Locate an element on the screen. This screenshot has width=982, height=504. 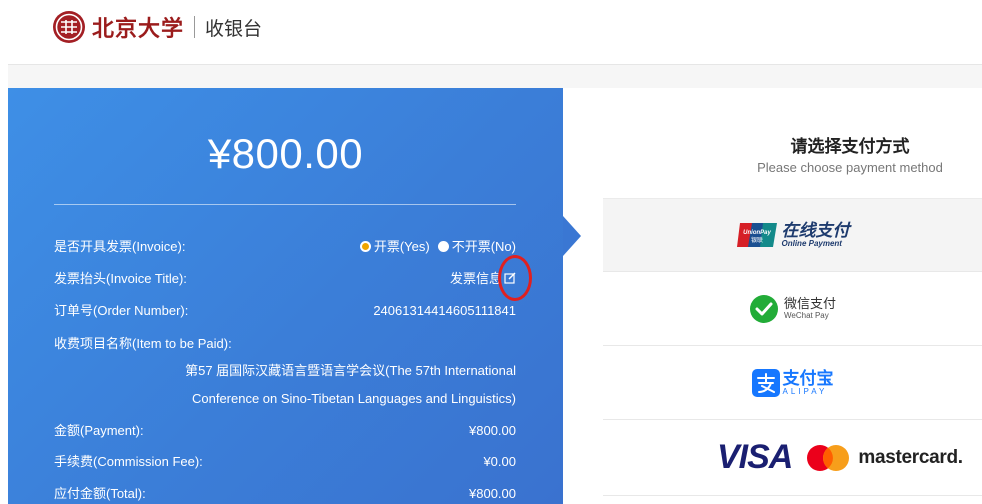
invoice-label: 是否开具发票(Invoice): is located at coordinates (120, 246).